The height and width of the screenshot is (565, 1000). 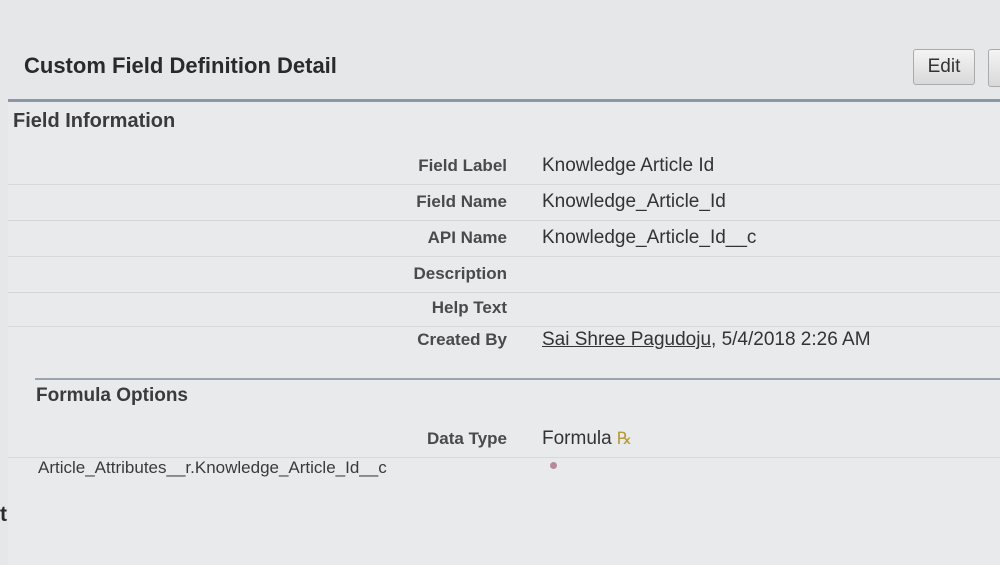 What do you see at coordinates (791, 339) in the screenshot?
I see `created-by-date: , 5/4/2018 2:26 AM` at bounding box center [791, 339].